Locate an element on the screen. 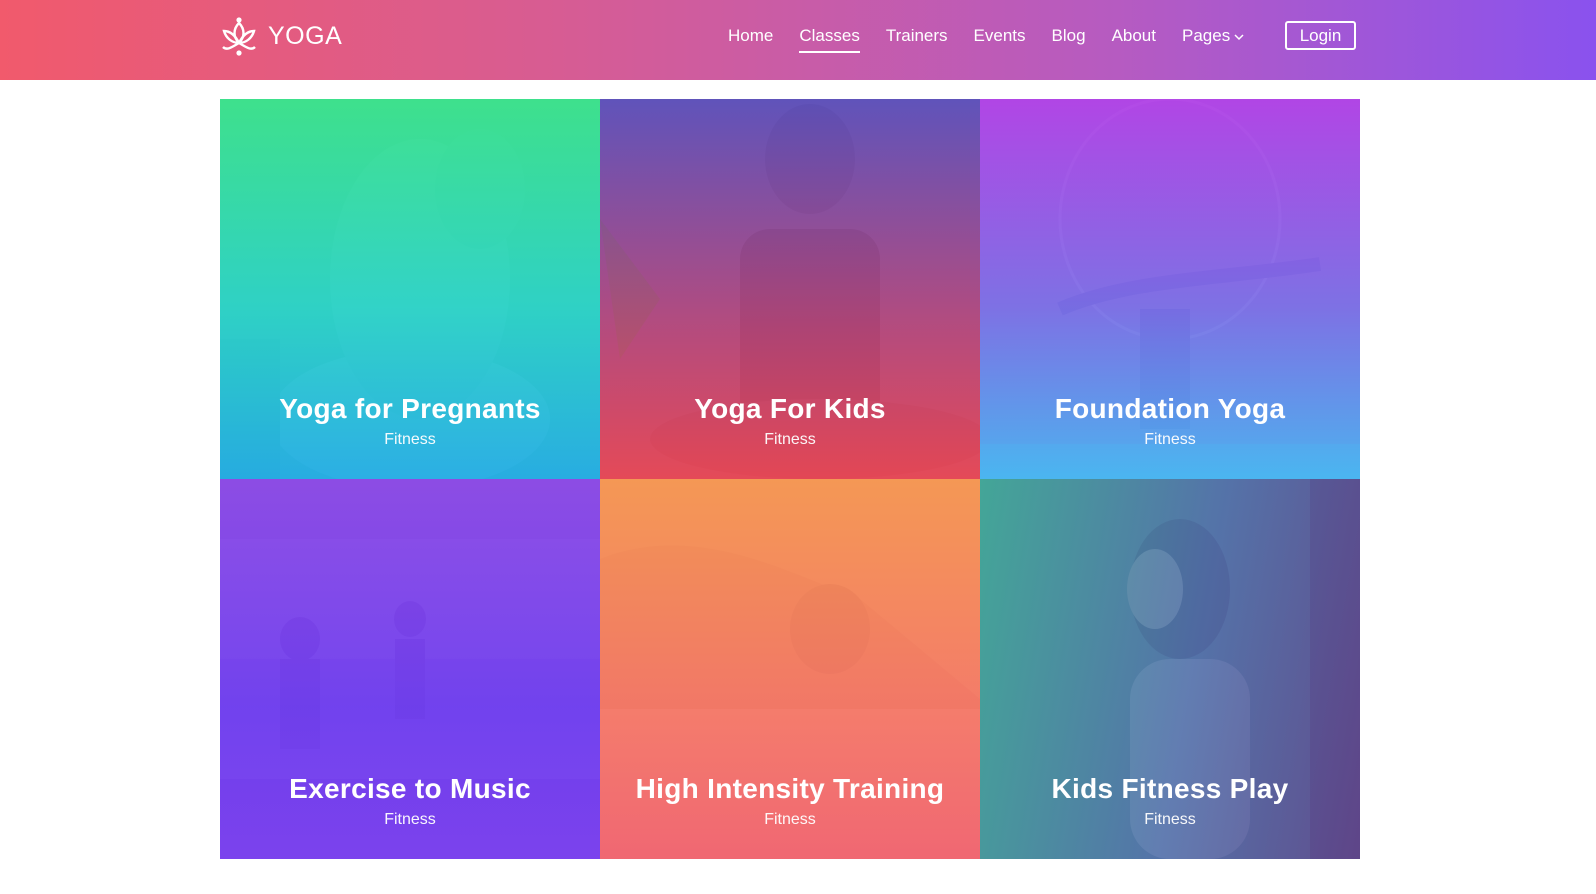 This screenshot has width=1596, height=894. nav-item-classes: Classes is located at coordinates (830, 37).